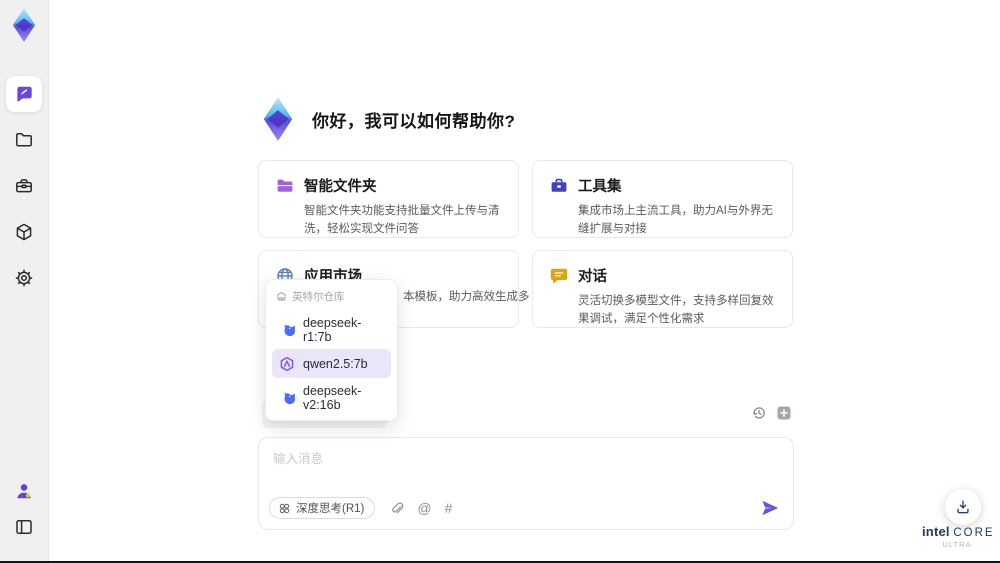 The image size is (1000, 563). I want to click on model-option-deepseek-r1: deepseek-r1:7b, so click(331, 329).